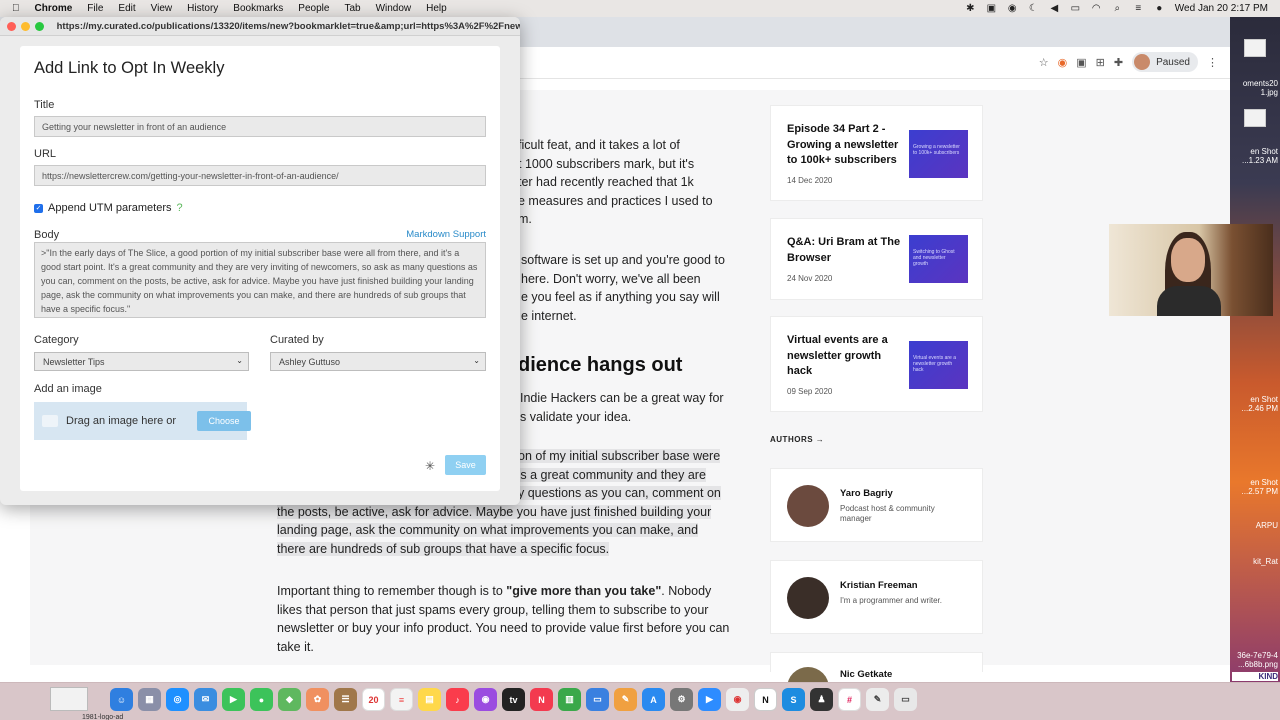 The image size is (1280, 720). Describe the element at coordinates (54, 8) in the screenshot. I see `menu-app-chrome: Chrome` at that location.